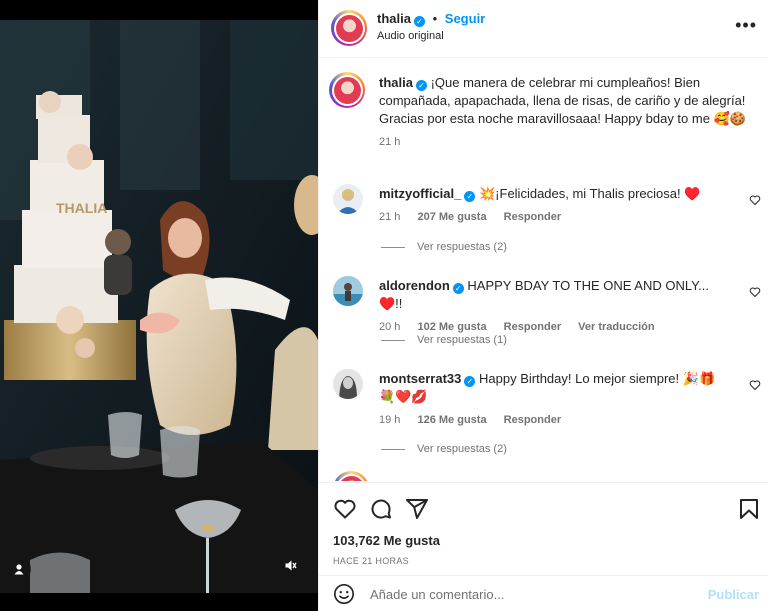 The width and height of the screenshot is (768, 611). Describe the element at coordinates (616, 327) in the screenshot. I see `translate-button: Ver traducción` at that location.